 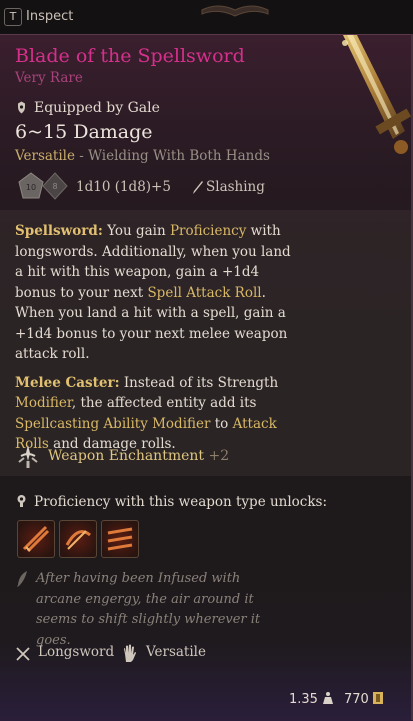 I want to click on item-name: Blade of the Spellsword, so click(x=130, y=56).